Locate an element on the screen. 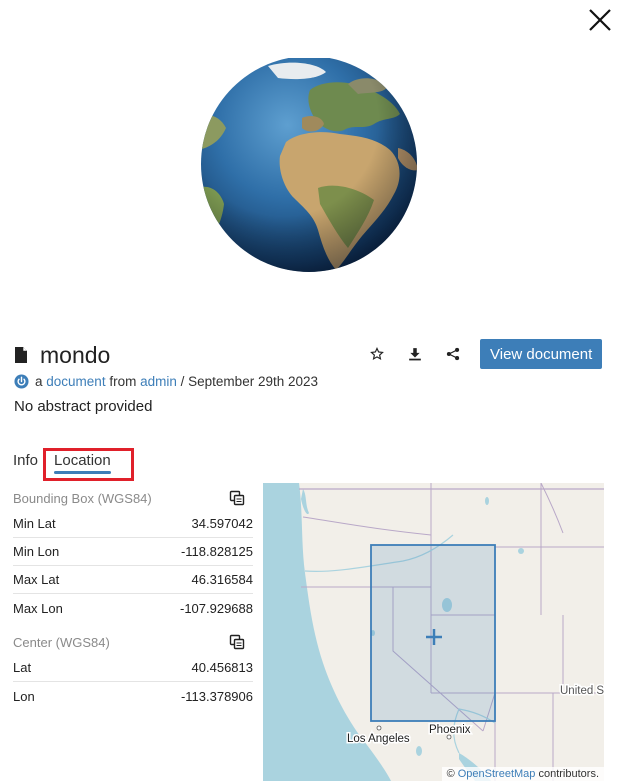  star-icon is located at coordinates (377, 354).